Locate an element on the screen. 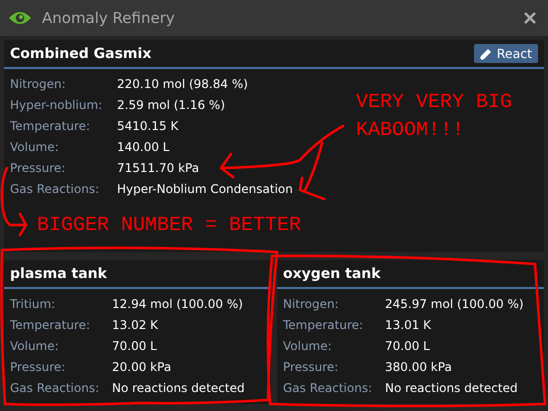 The image size is (548, 411). field-value: 20.00 kPa is located at coordinates (142, 367).